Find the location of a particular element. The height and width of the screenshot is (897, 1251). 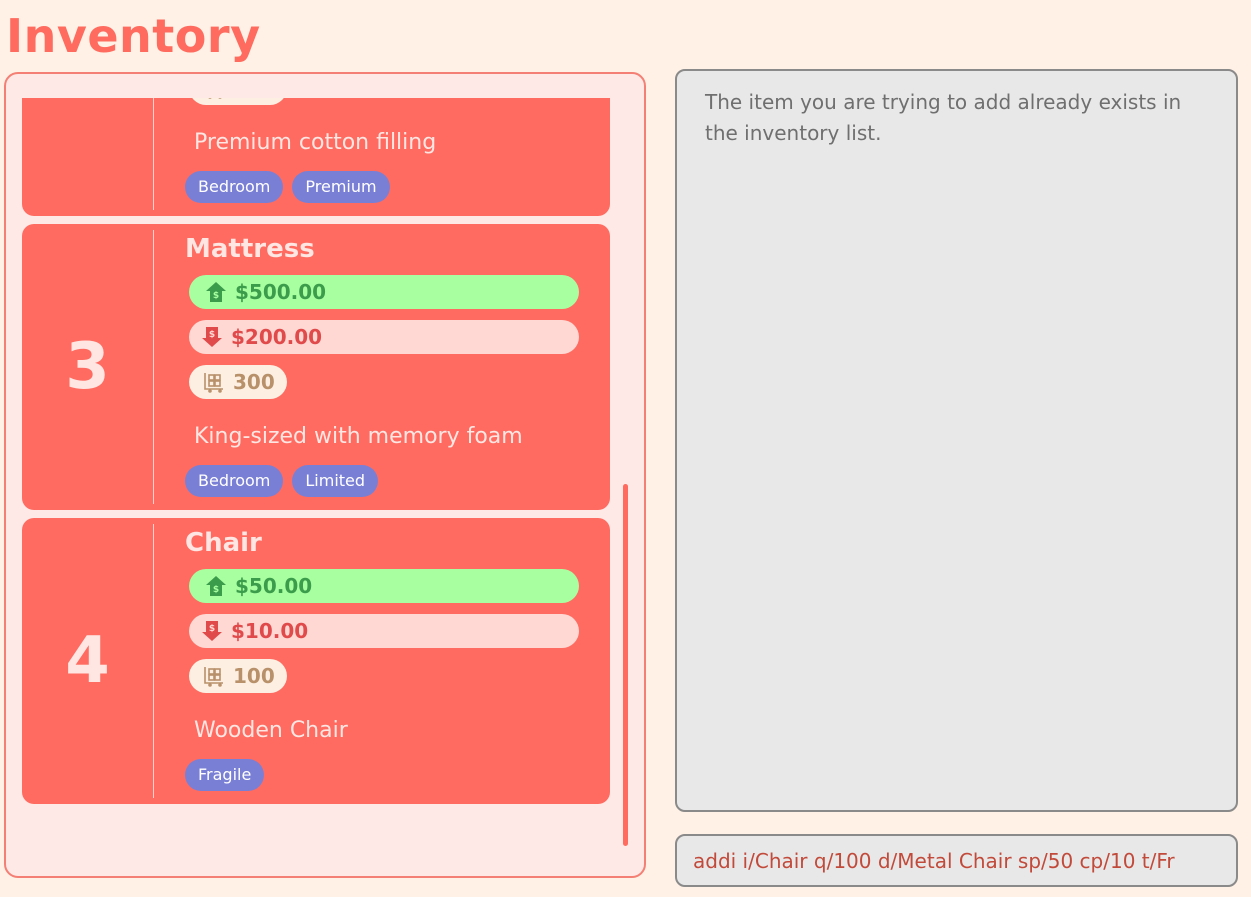

item-index: 3 is located at coordinates (87, 367).